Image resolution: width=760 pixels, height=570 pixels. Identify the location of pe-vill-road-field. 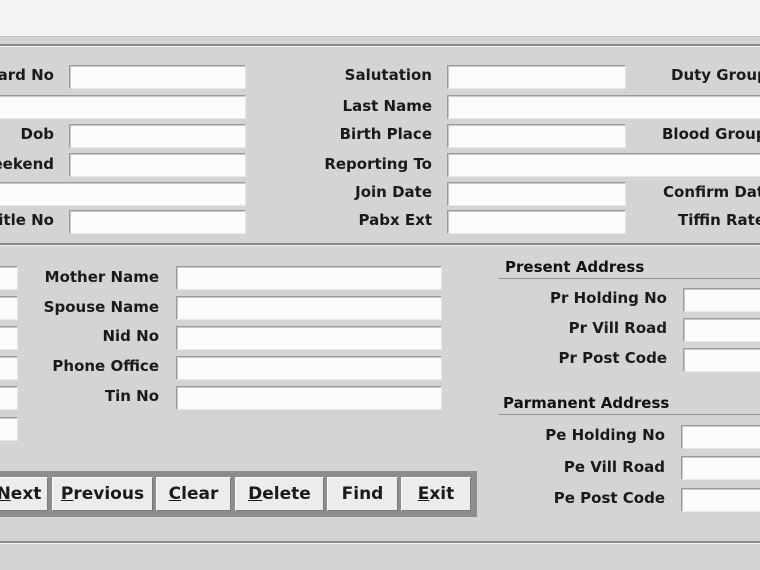
(720, 468).